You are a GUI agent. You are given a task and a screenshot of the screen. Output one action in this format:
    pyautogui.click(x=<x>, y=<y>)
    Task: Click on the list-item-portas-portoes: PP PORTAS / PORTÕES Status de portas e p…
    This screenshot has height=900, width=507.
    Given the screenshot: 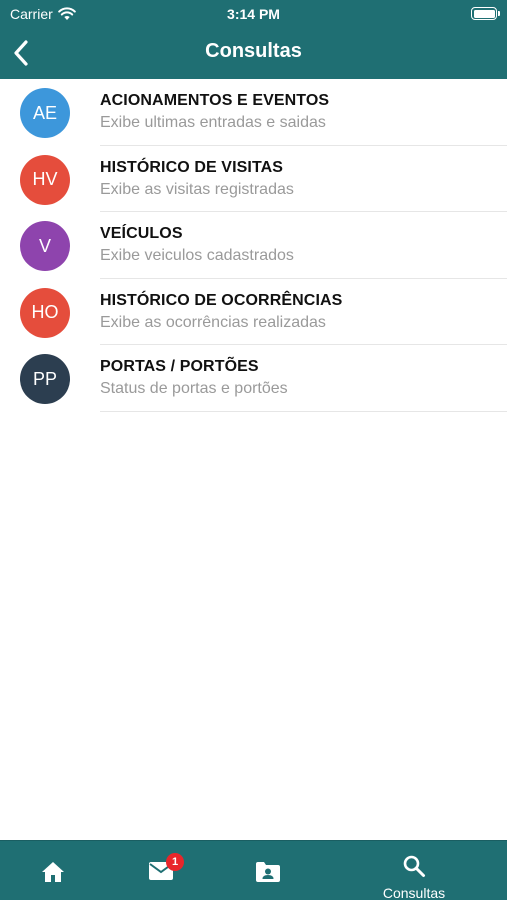 What is the action you would take?
    pyautogui.click(x=253, y=378)
    